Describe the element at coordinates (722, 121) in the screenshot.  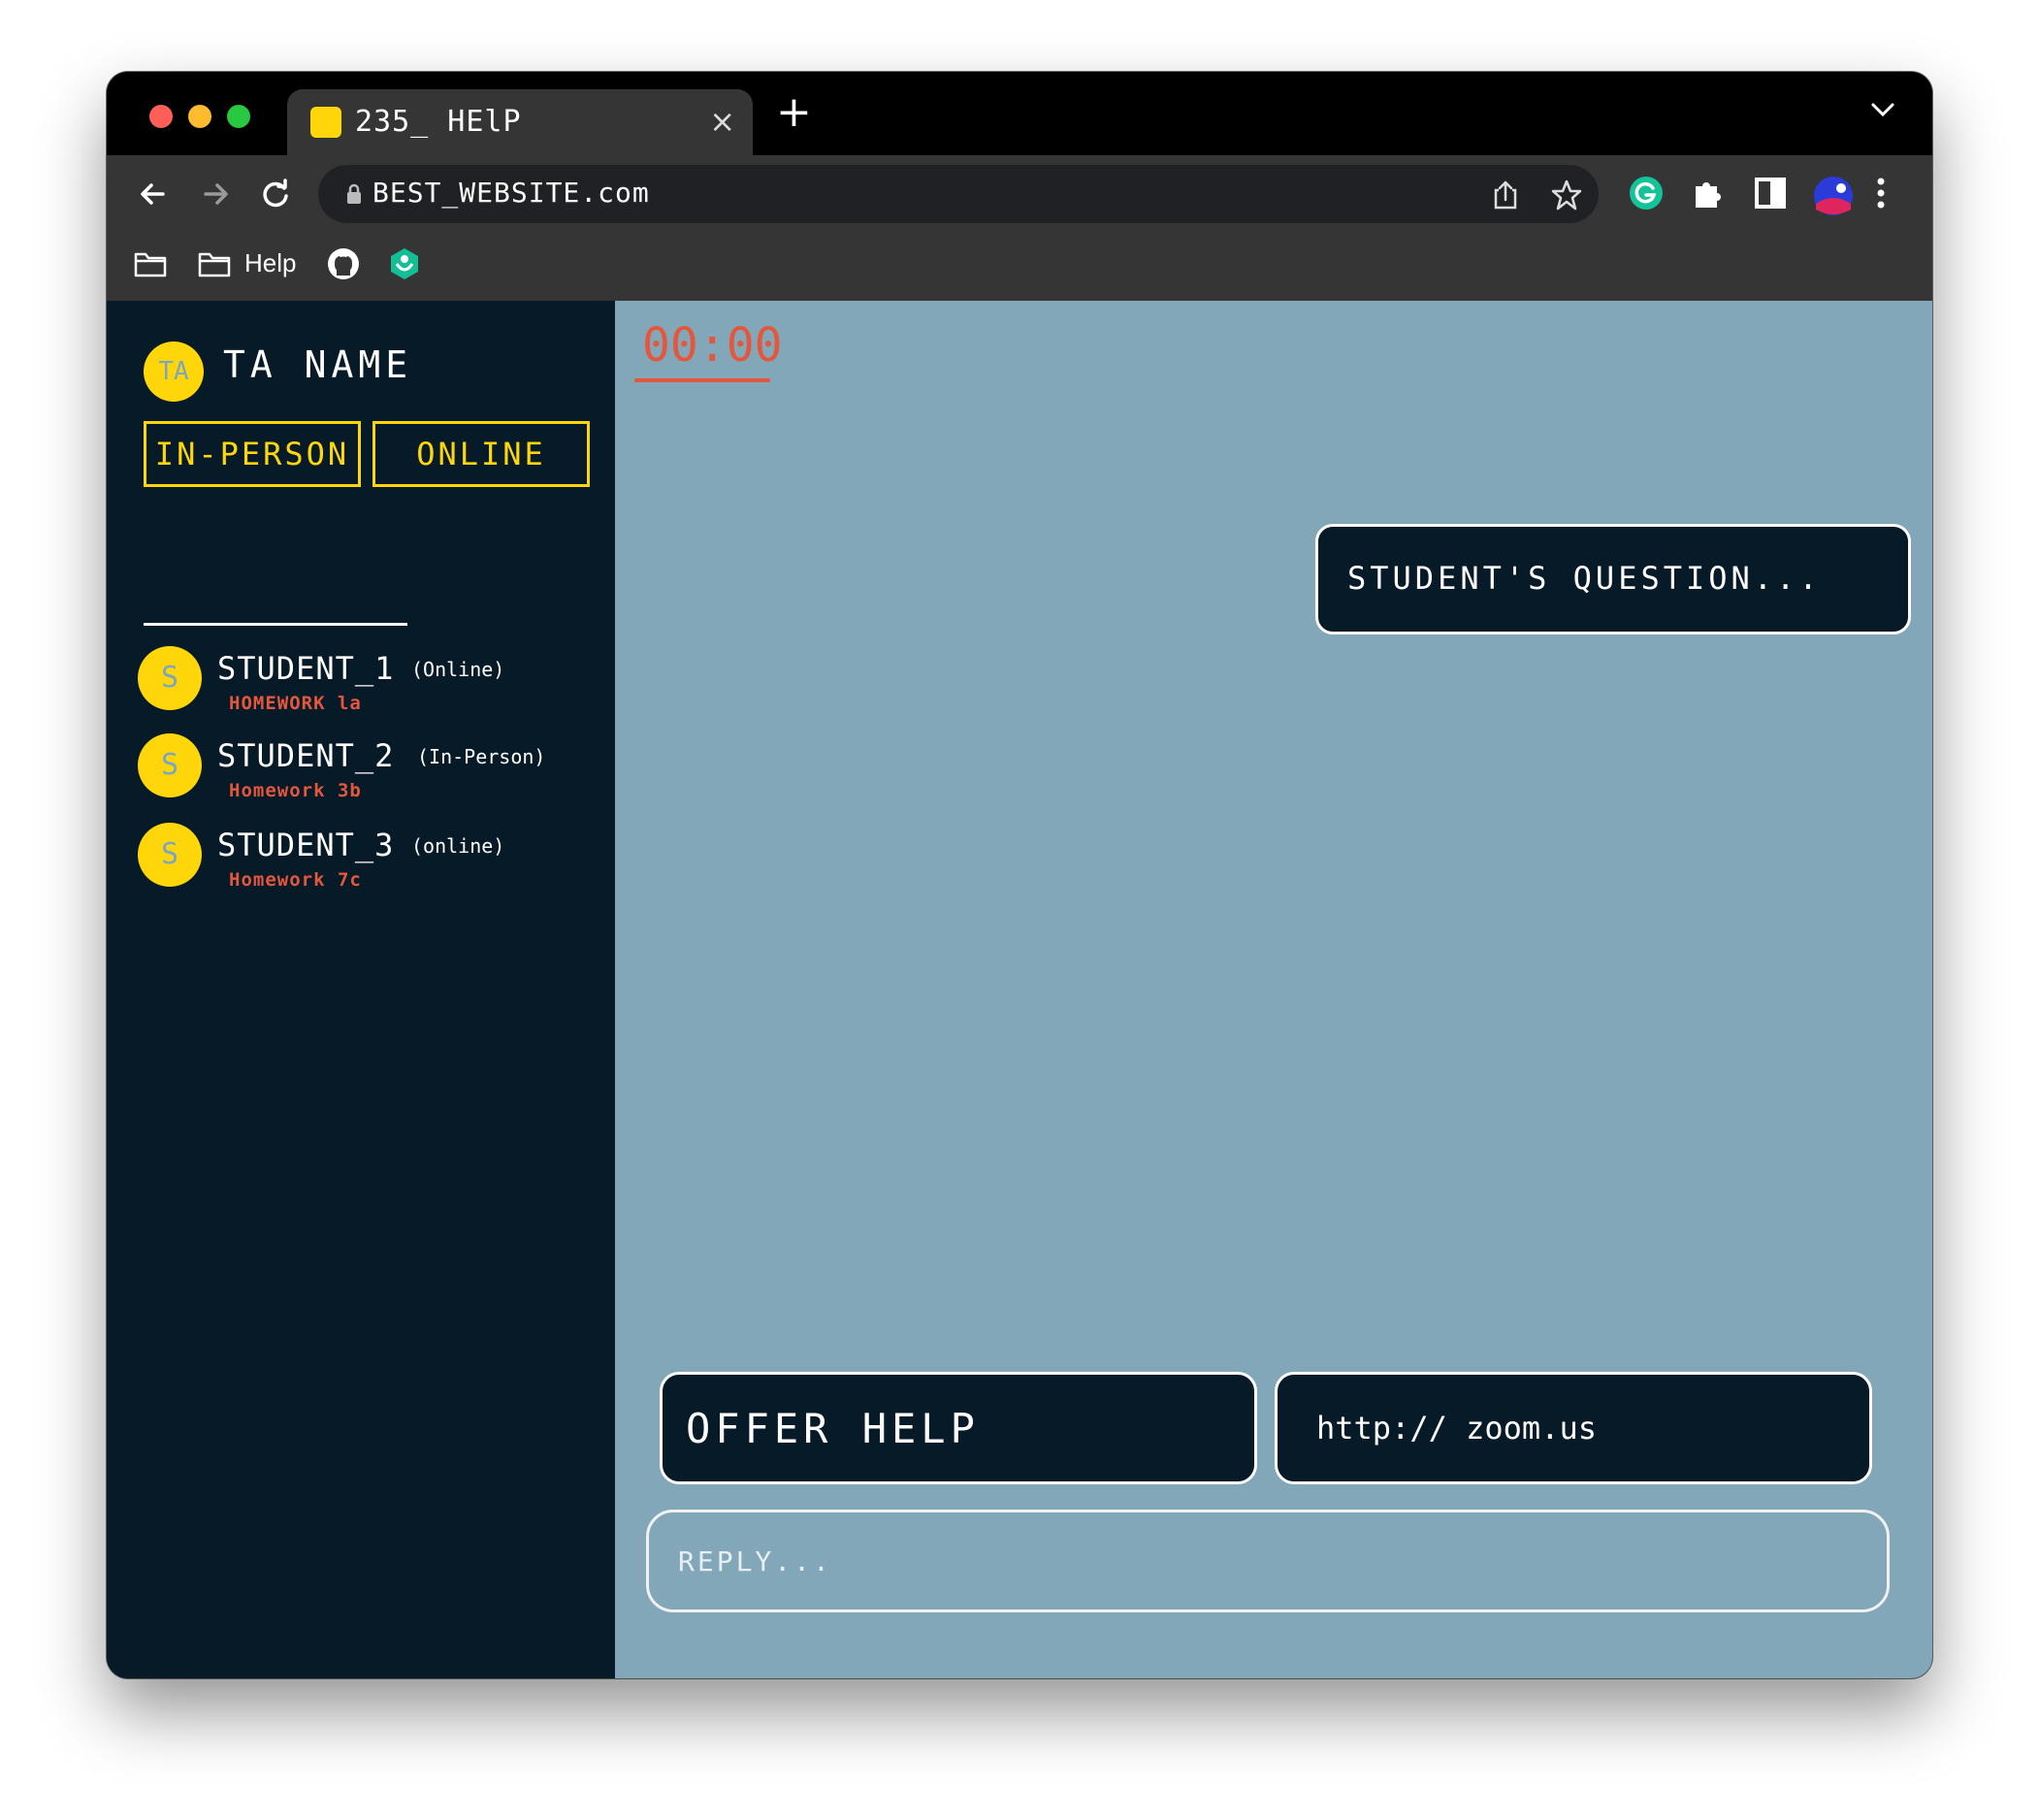
I see `tab-close-icon: ×` at that location.